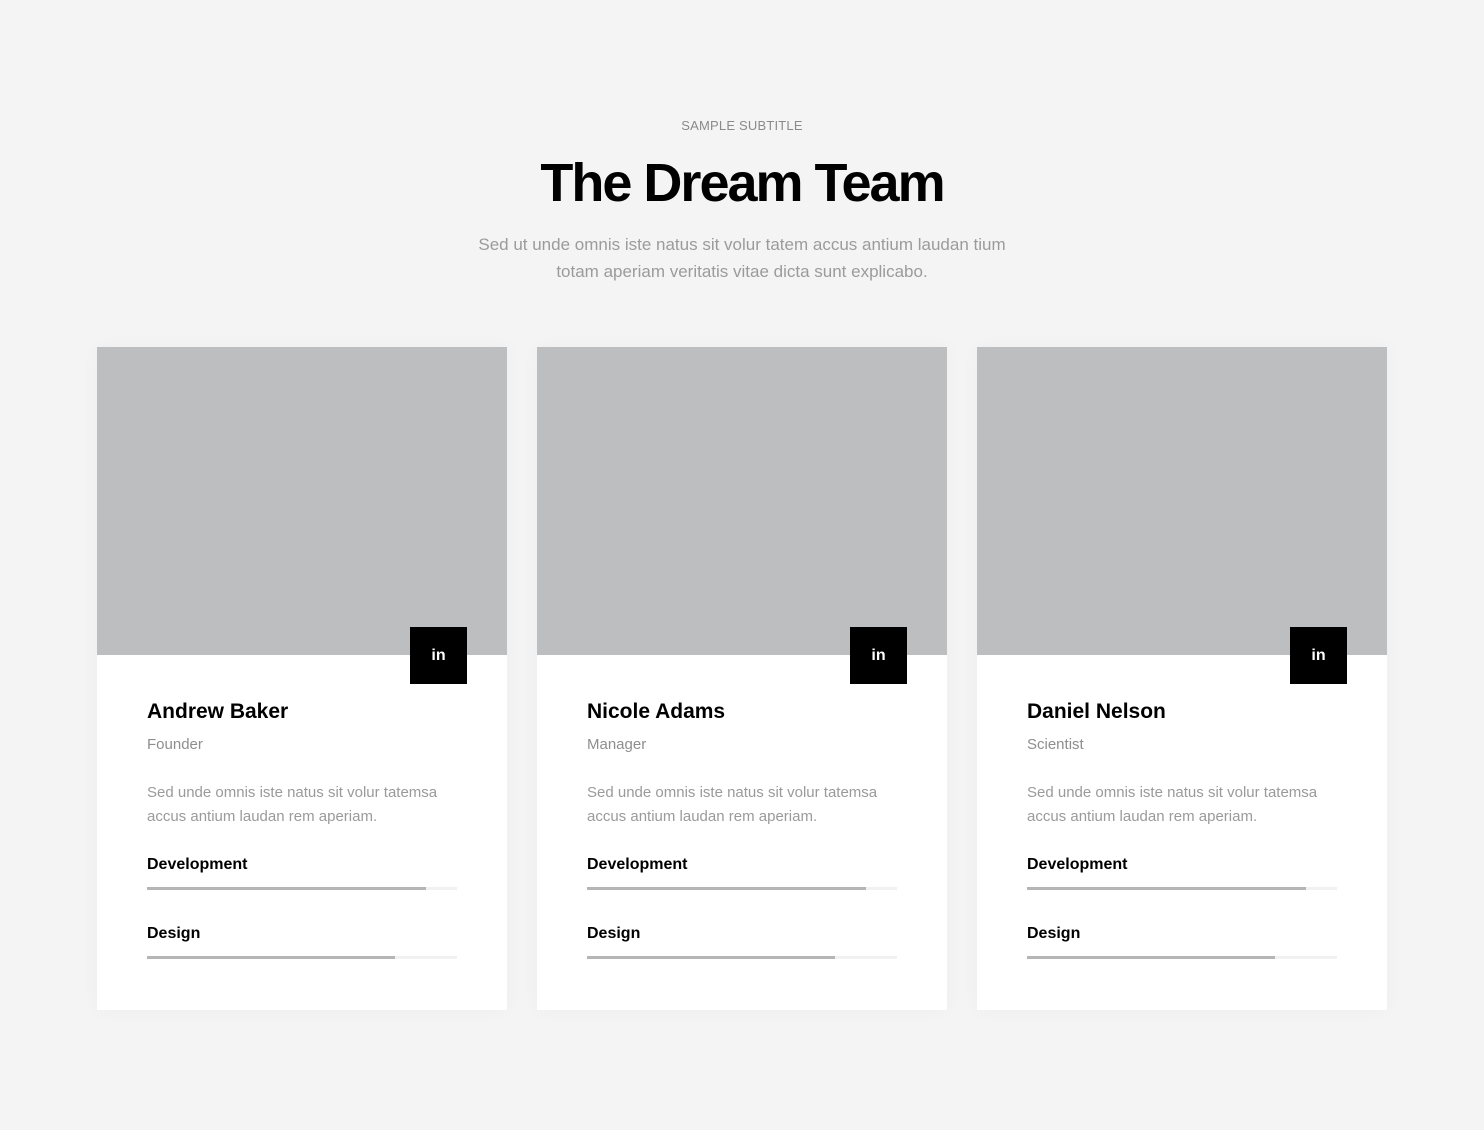 The height and width of the screenshot is (1130, 1484). I want to click on member-name: Andrew Baker, so click(218, 711).